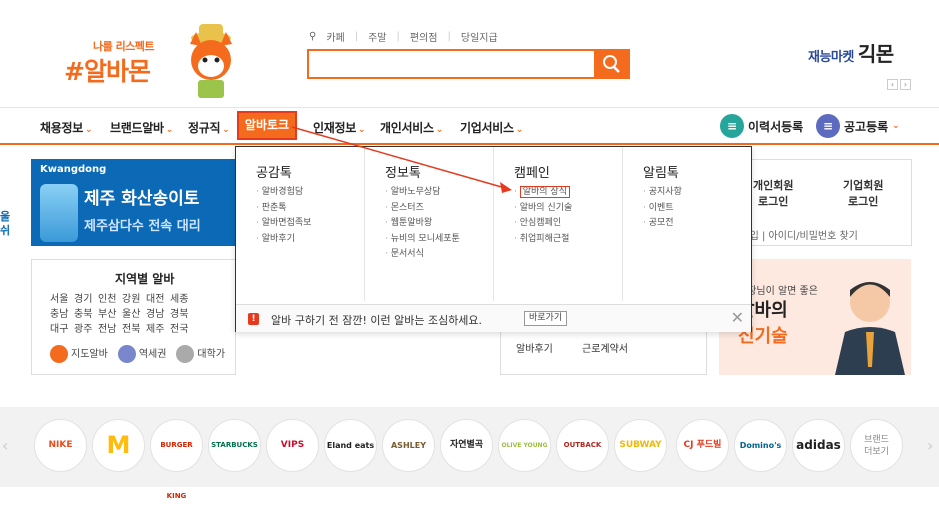  I want to click on dropdown-link: 문서서식, so click(422, 255).